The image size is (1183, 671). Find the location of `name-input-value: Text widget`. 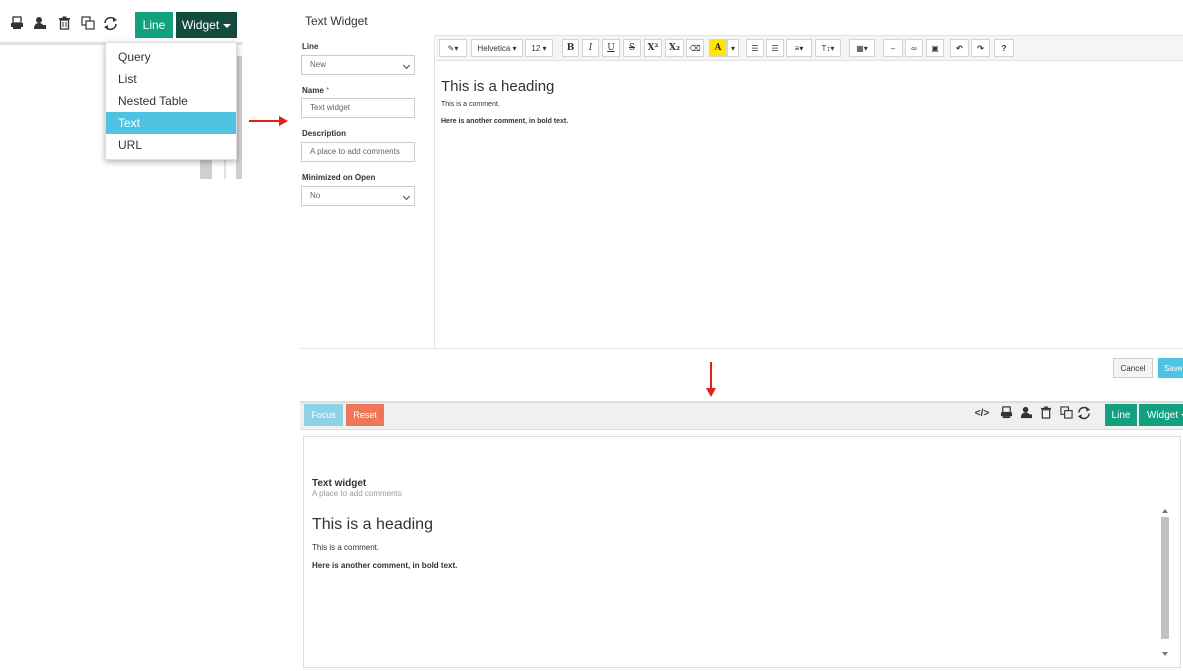

name-input-value: Text widget is located at coordinates (330, 107).